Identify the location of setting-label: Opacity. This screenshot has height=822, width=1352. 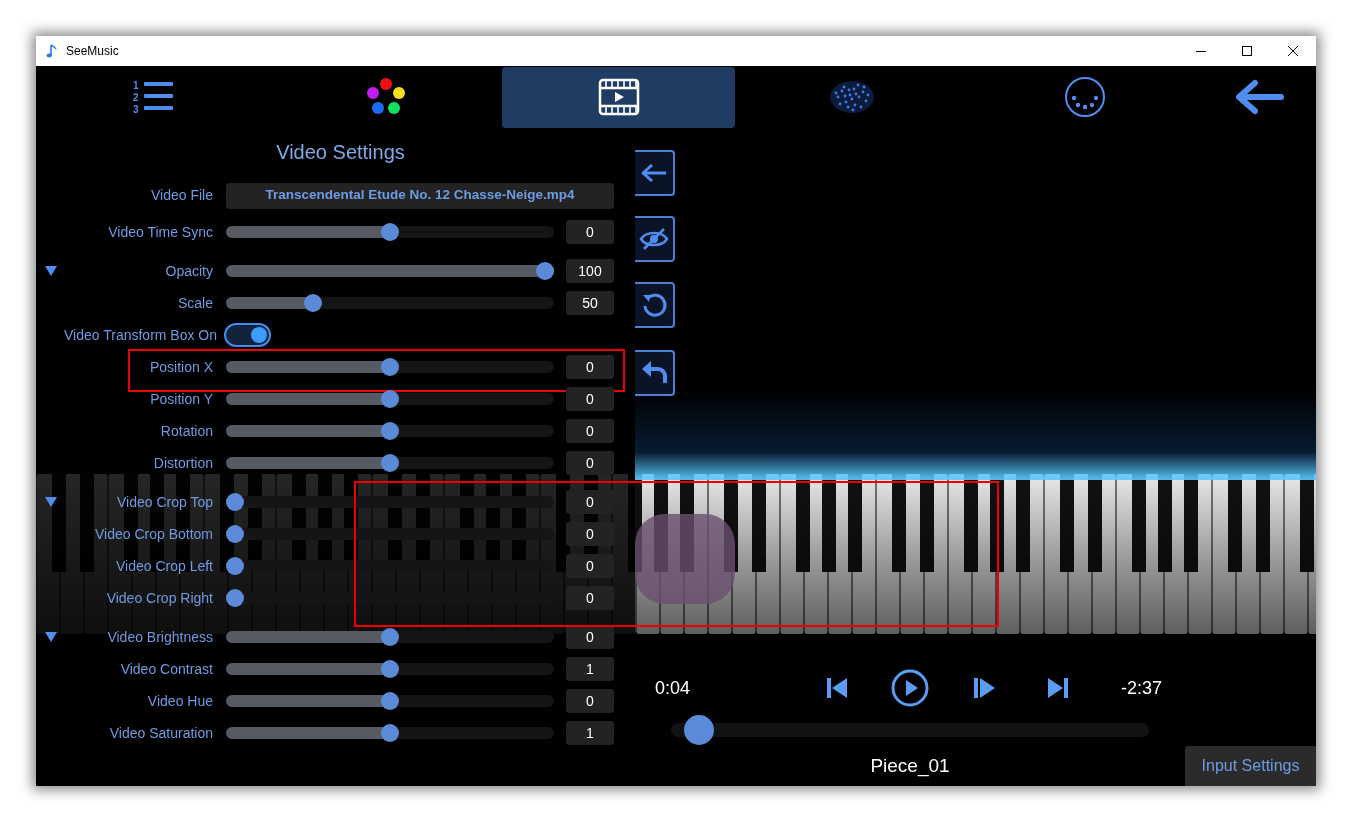
(188, 271).